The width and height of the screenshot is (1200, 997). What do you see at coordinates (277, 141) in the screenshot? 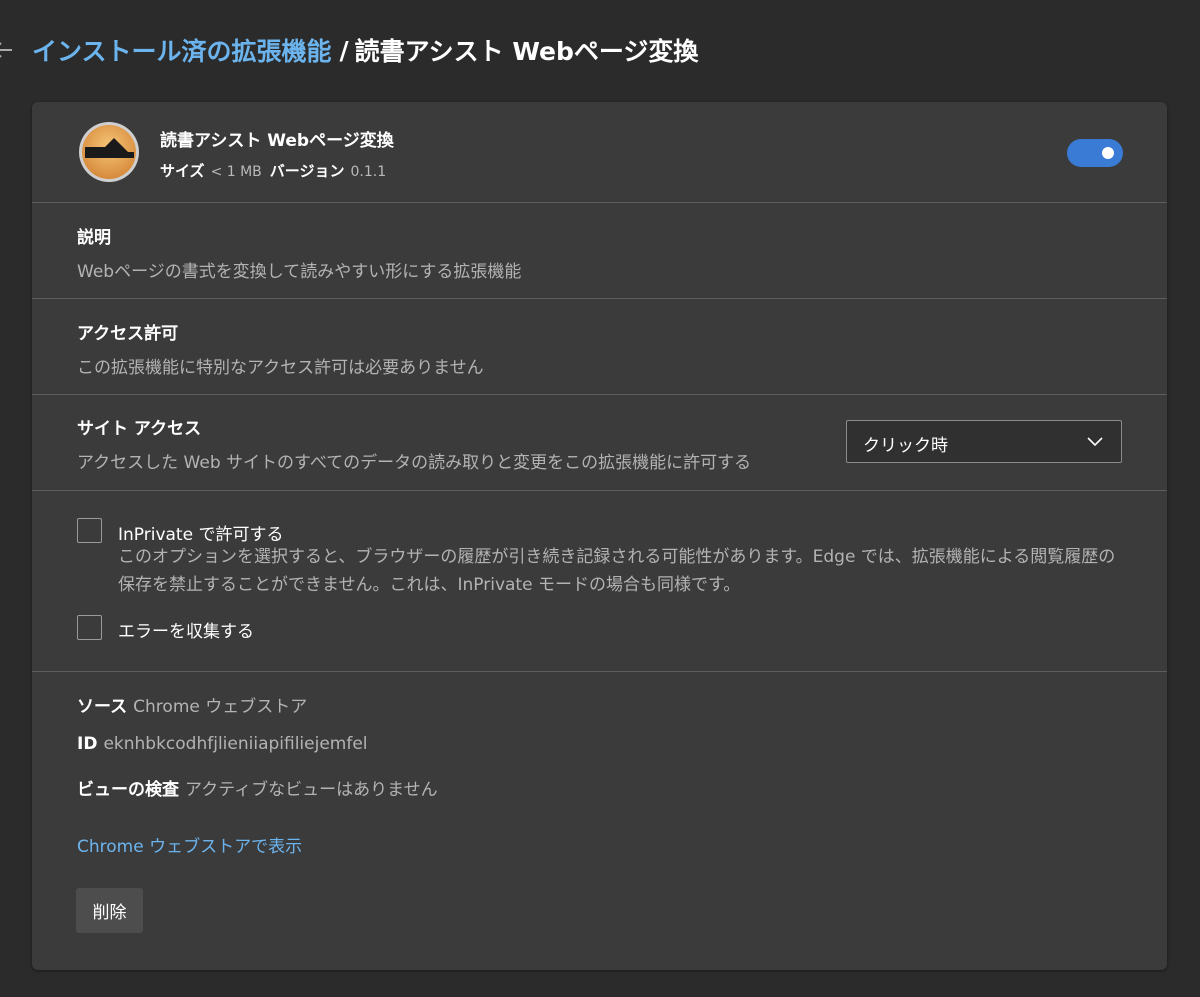
I see `extension-name: 読書アシスト Webページ変換` at bounding box center [277, 141].